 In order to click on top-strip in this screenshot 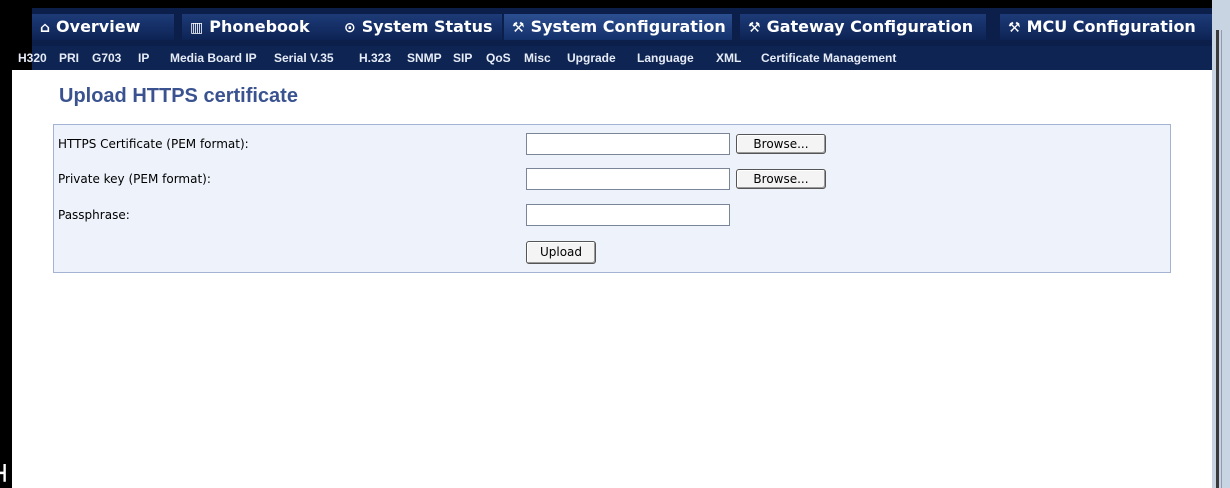, I will do `click(612, 4)`.